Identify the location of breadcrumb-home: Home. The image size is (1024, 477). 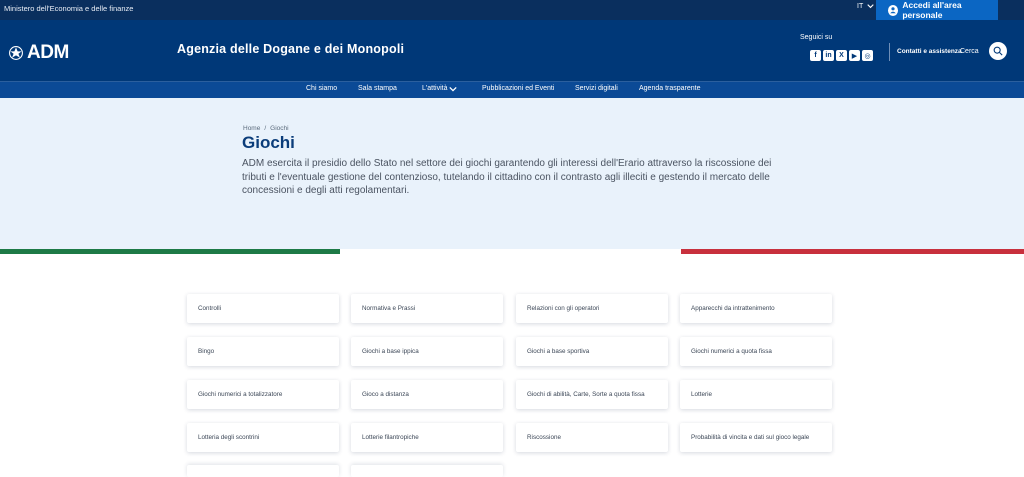
(251, 128).